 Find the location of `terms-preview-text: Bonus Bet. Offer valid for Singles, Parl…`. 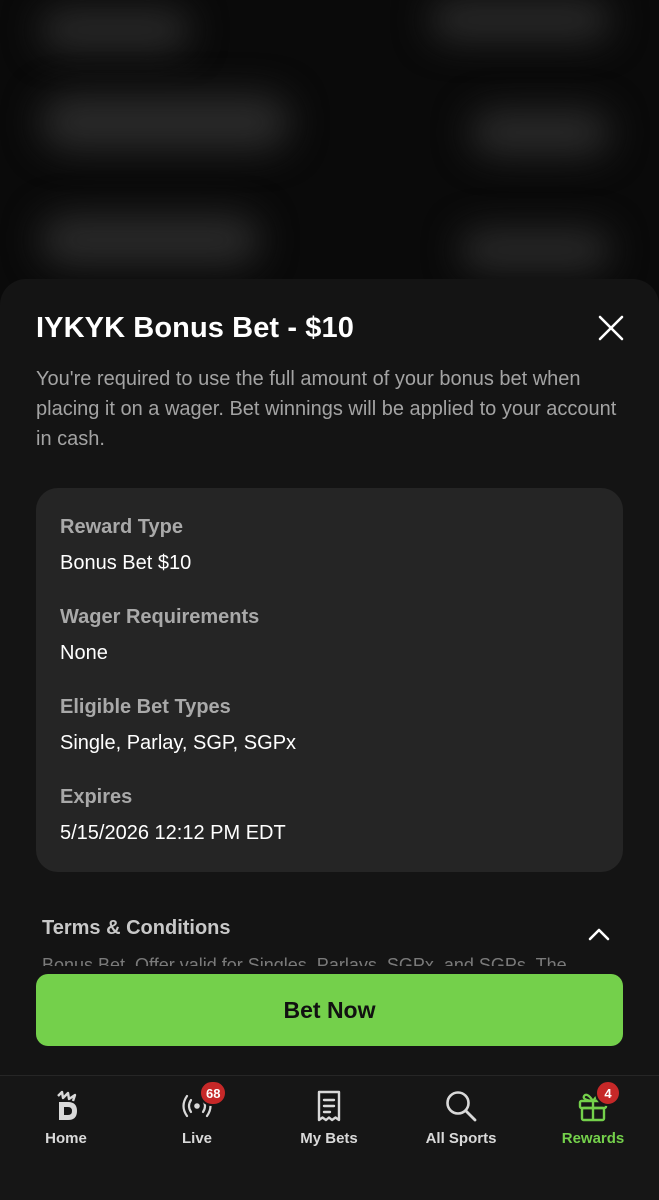

terms-preview-text: Bonus Bet. Offer valid for Singles, Parl… is located at coordinates (304, 960).